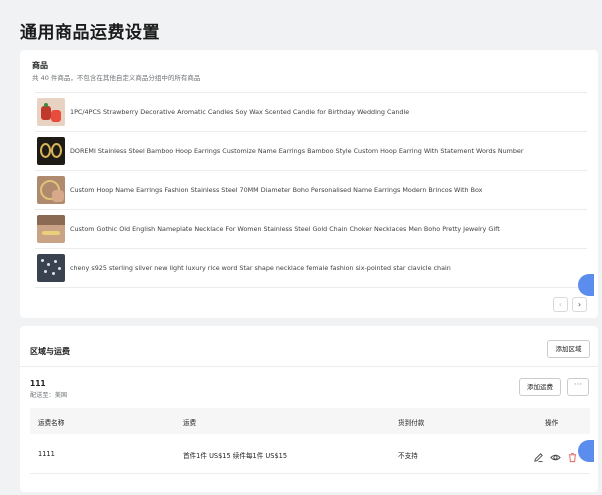 Image resolution: width=602 pixels, height=495 pixels. What do you see at coordinates (235, 456) in the screenshot?
I see `rate-cell: 首件1件 US$15 续件每1件 US$15` at bounding box center [235, 456].